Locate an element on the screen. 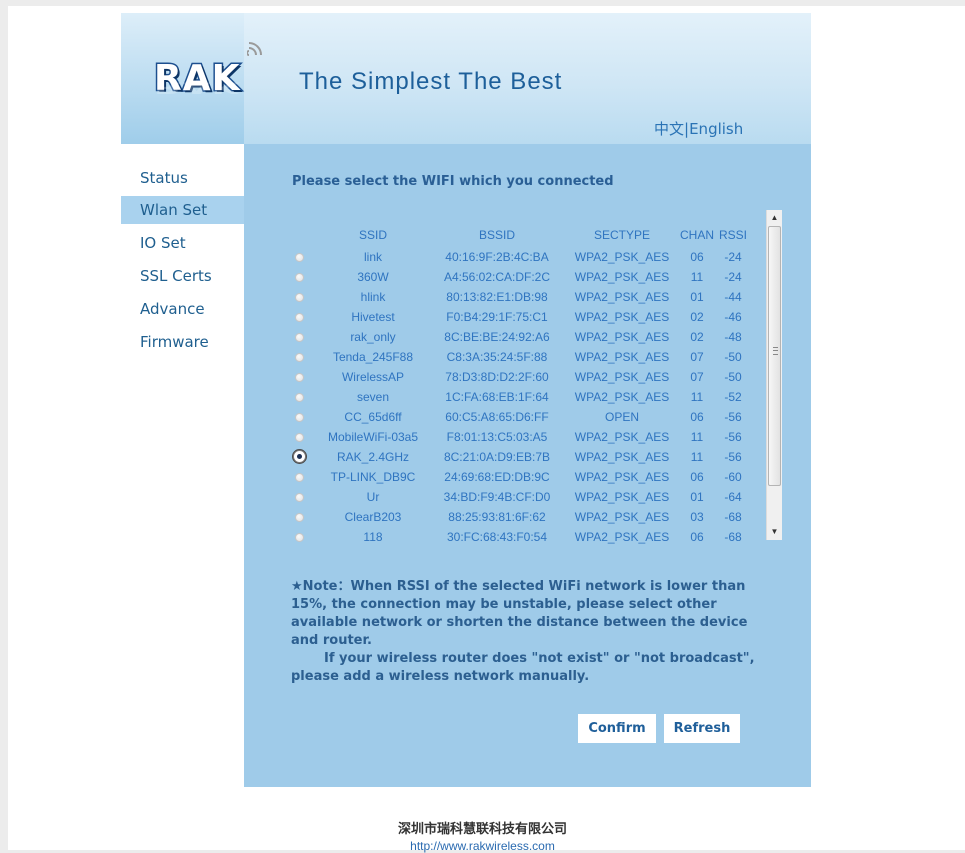  wifi-channel: 03 is located at coordinates (697, 517).